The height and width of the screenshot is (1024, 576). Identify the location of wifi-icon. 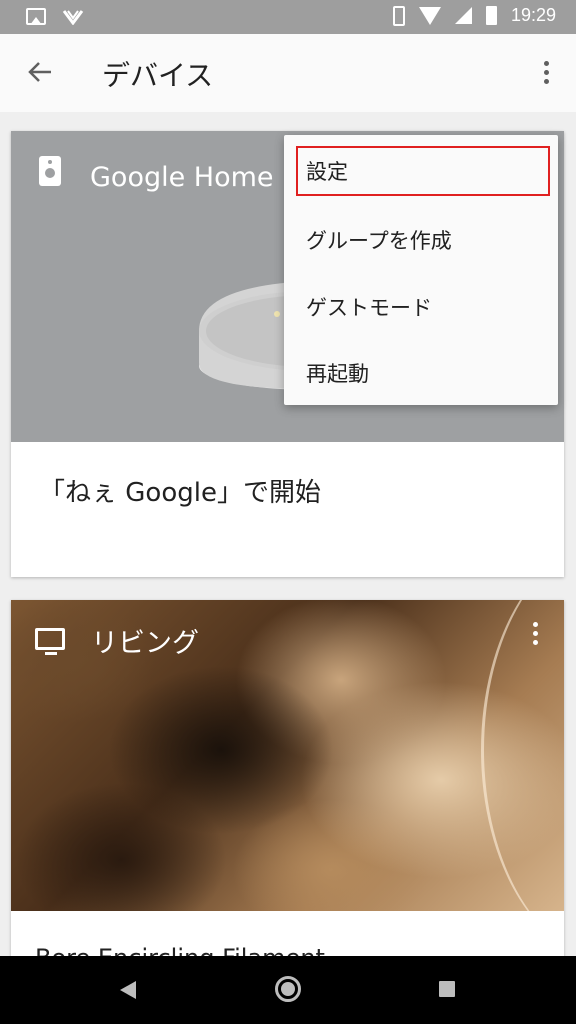
(429, 15).